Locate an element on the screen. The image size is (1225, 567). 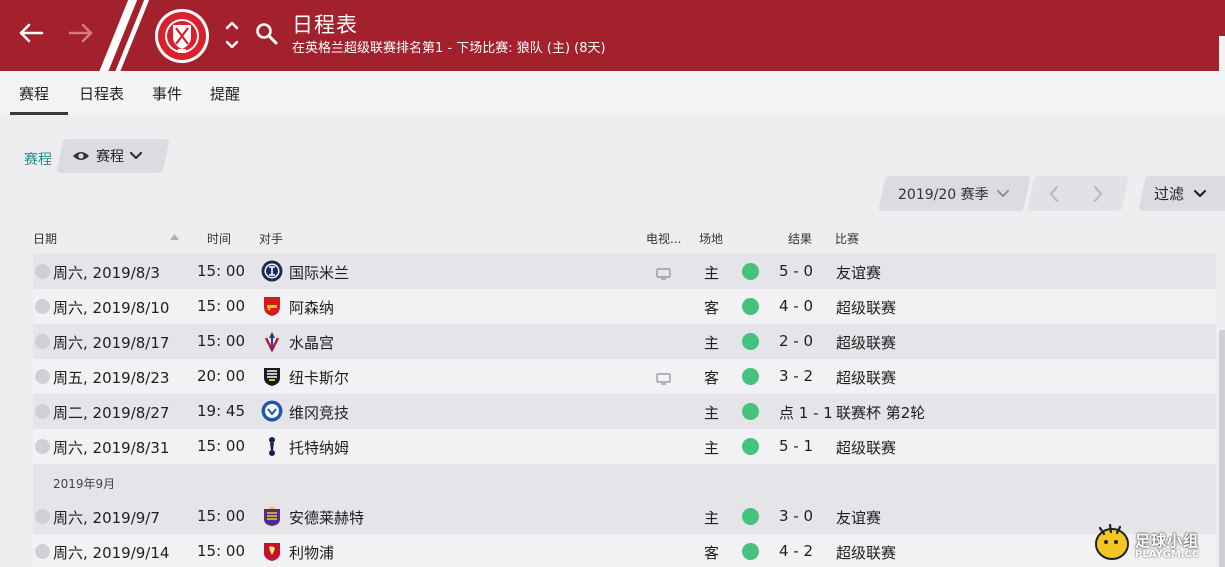
fixture-opponent: 安德莱赫特 is located at coordinates (326, 517).